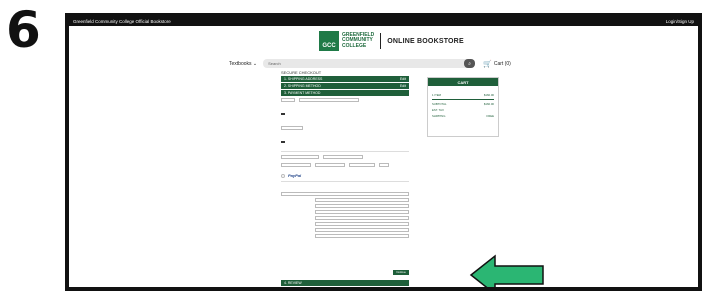 The height and width of the screenshot is (293, 707). Describe the element at coordinates (283, 114) in the screenshot. I see `apply-button` at that location.